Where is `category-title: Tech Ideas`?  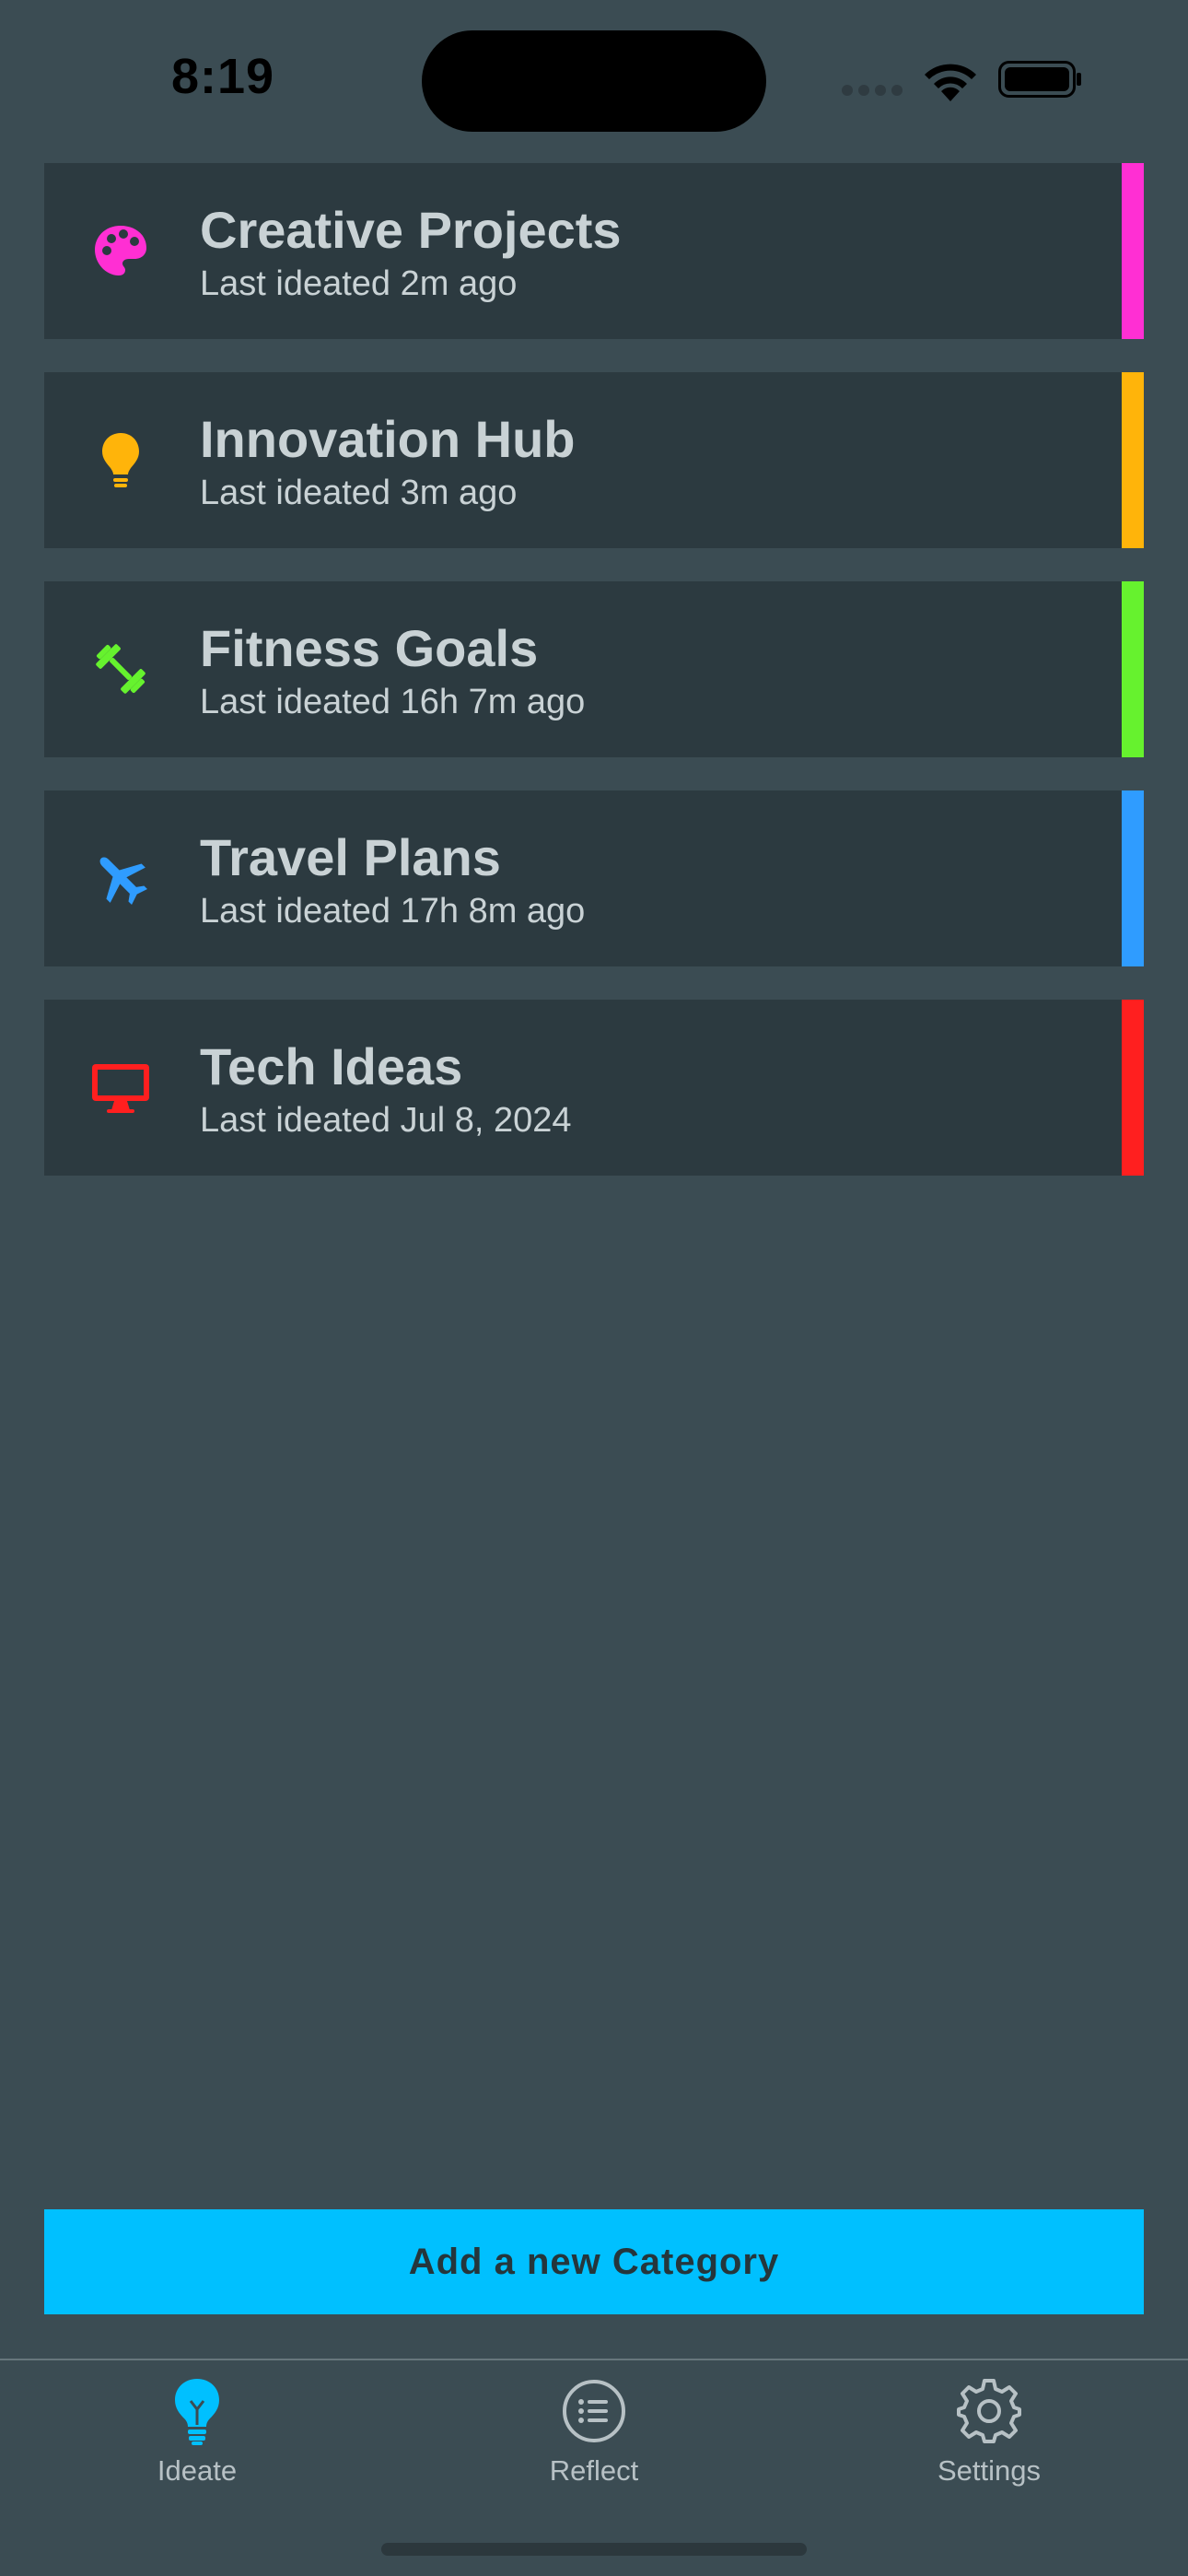
category-title: Tech Ideas is located at coordinates (331, 1066).